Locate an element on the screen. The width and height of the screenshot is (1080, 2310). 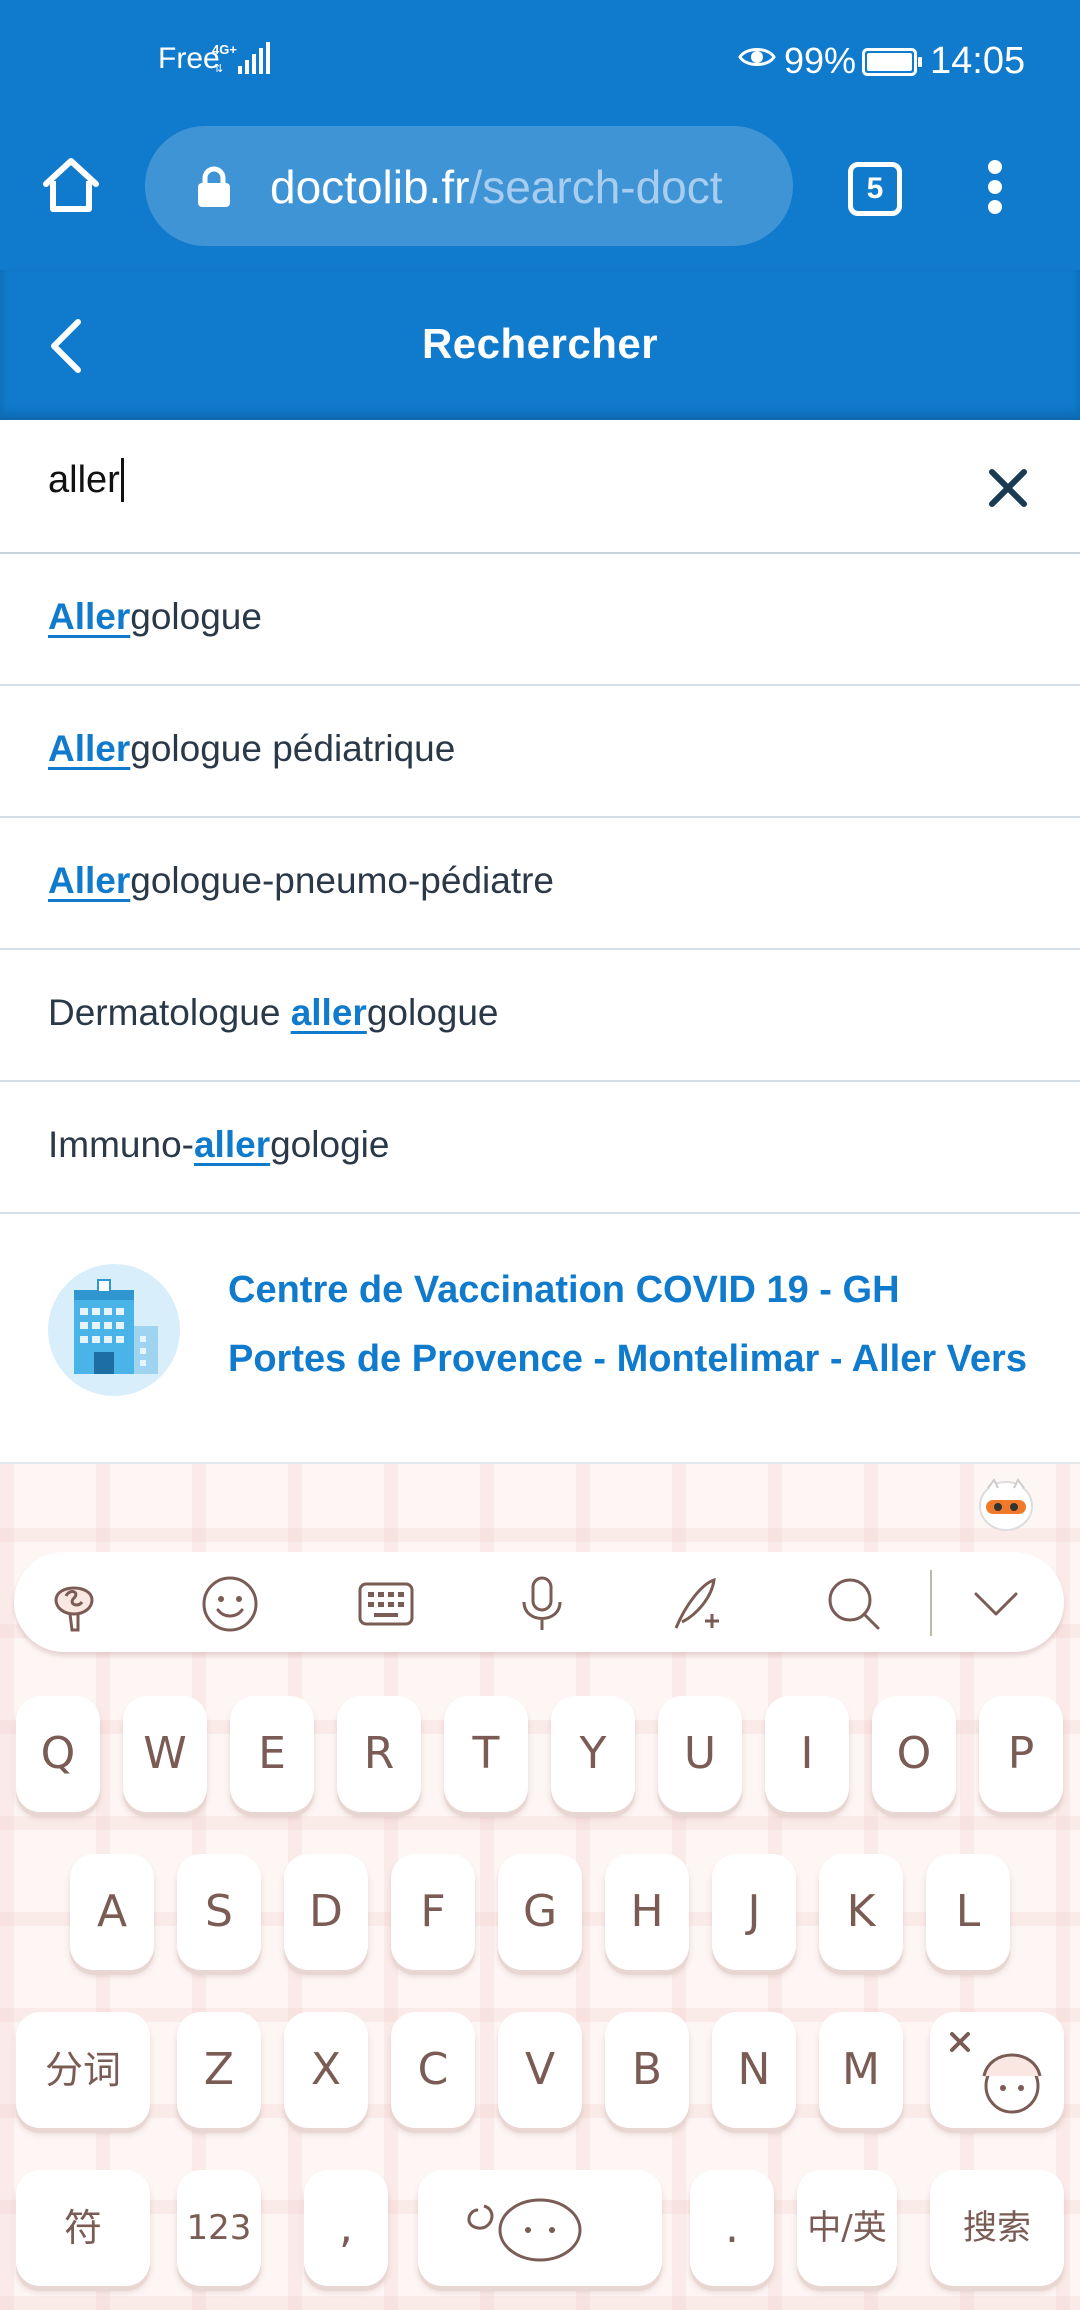
key-r: R is located at coordinates (379, 1754).